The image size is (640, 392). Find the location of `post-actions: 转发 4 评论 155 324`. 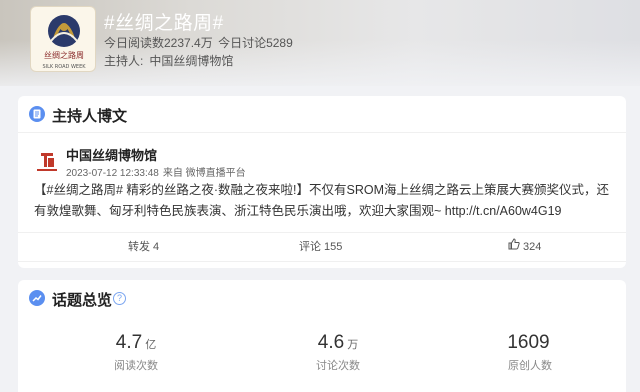

post-actions: 转发 4 评论 155 324 is located at coordinates (322, 247).